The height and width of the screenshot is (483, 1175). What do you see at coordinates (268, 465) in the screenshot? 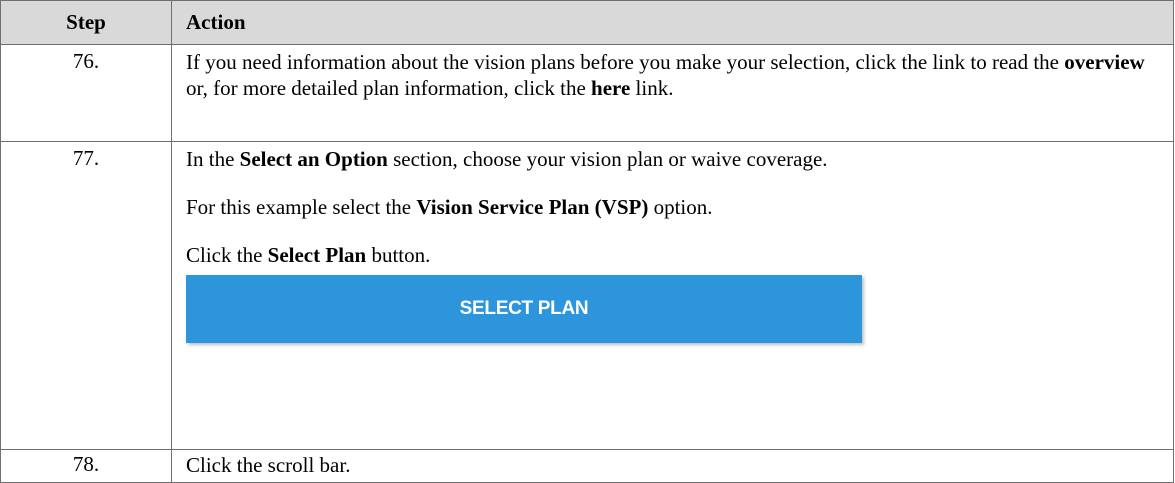
I see `text-run: Click the scroll bar.` at bounding box center [268, 465].